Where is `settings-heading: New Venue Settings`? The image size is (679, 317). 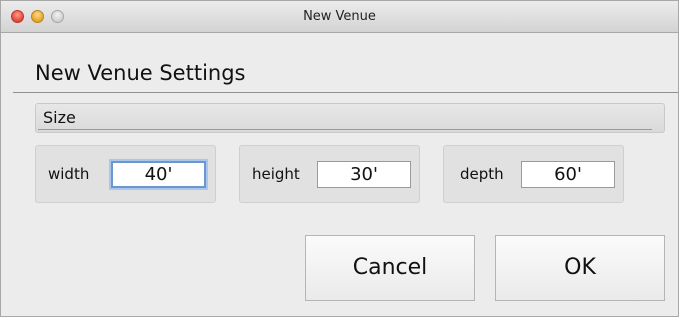
settings-heading: New Venue Settings is located at coordinates (140, 73).